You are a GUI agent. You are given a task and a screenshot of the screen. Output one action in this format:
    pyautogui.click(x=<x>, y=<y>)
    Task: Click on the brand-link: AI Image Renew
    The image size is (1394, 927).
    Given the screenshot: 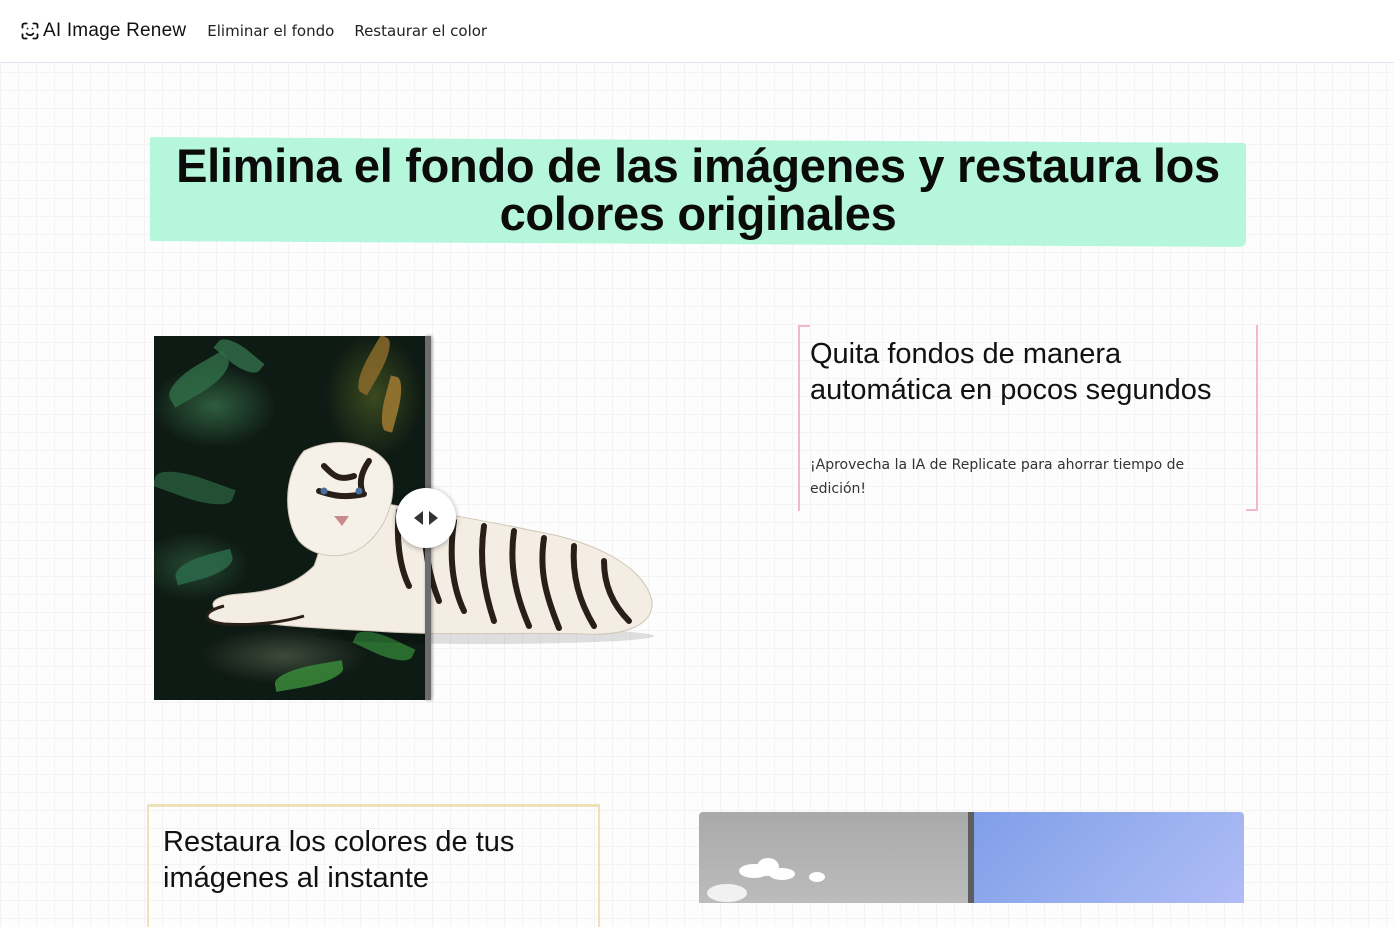 What is the action you would take?
    pyautogui.click(x=103, y=31)
    